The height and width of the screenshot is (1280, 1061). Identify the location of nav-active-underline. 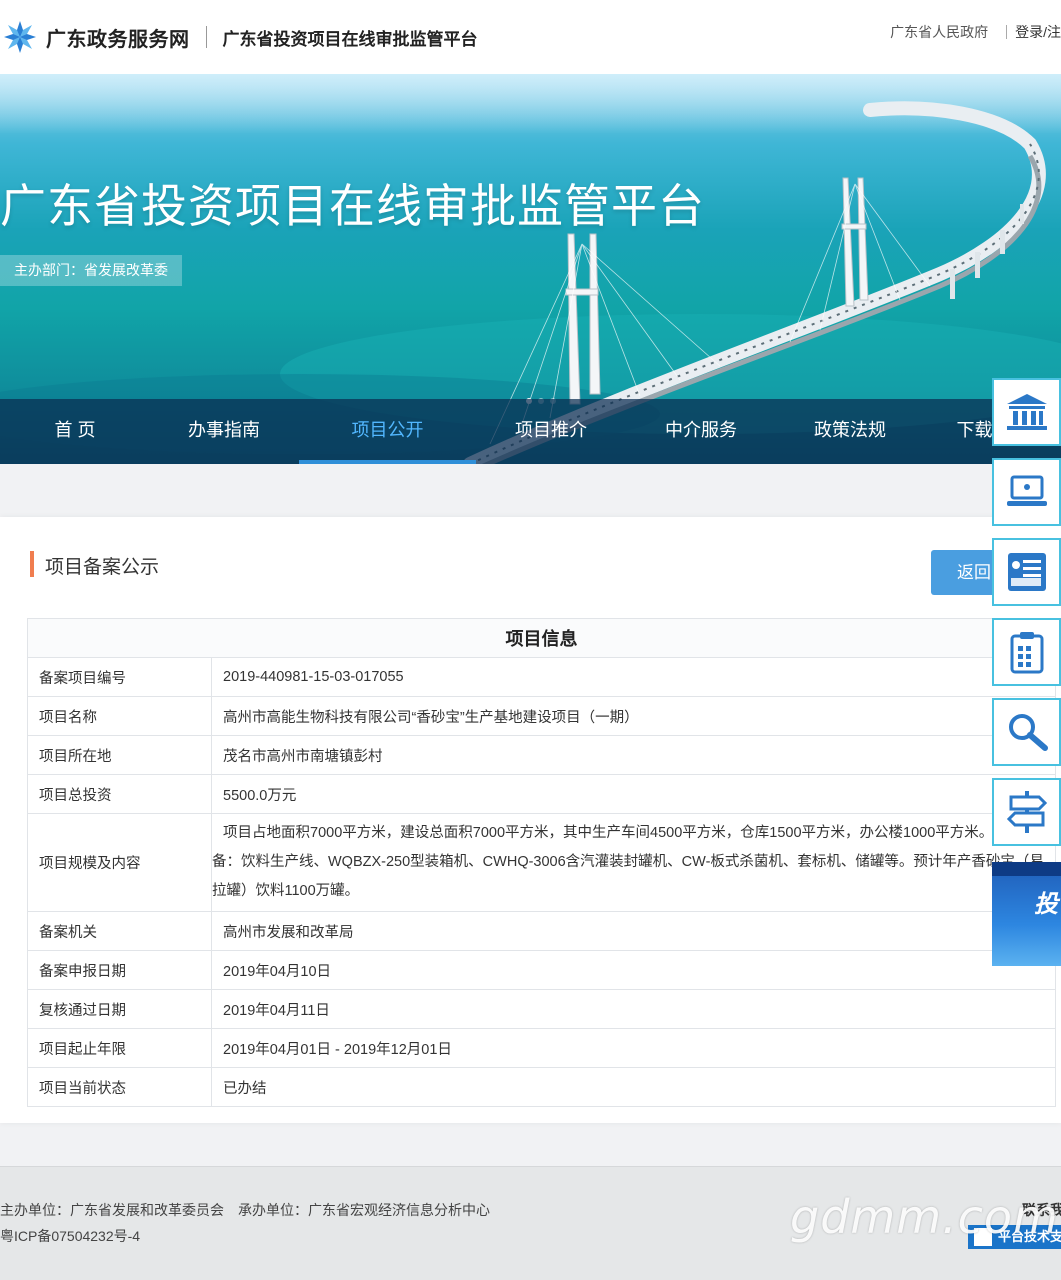
(387, 462).